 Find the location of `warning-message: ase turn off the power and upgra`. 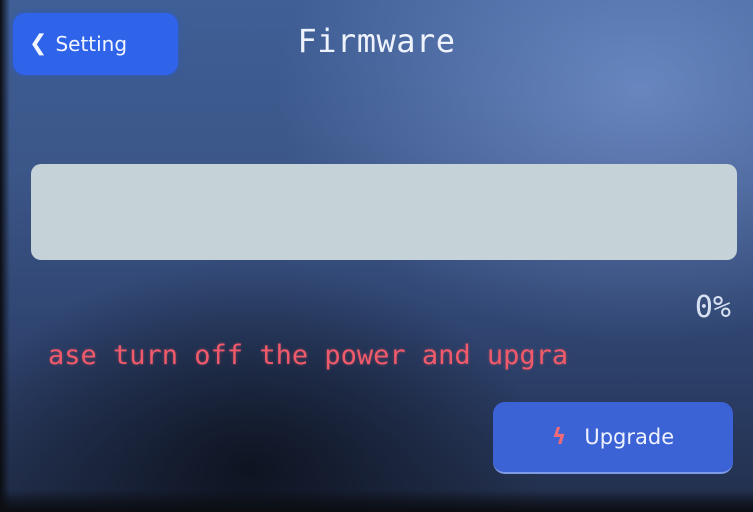

warning-message: ase turn off the power and upgra is located at coordinates (308, 355).